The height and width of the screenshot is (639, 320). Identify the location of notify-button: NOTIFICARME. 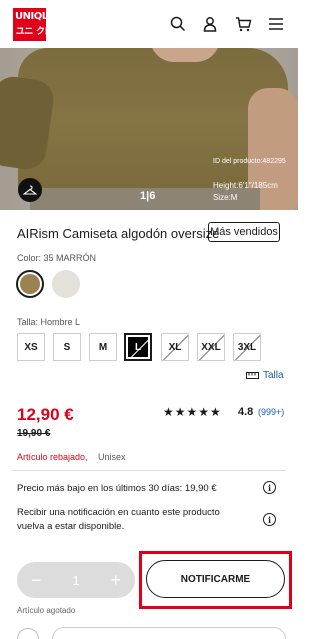
(215, 579).